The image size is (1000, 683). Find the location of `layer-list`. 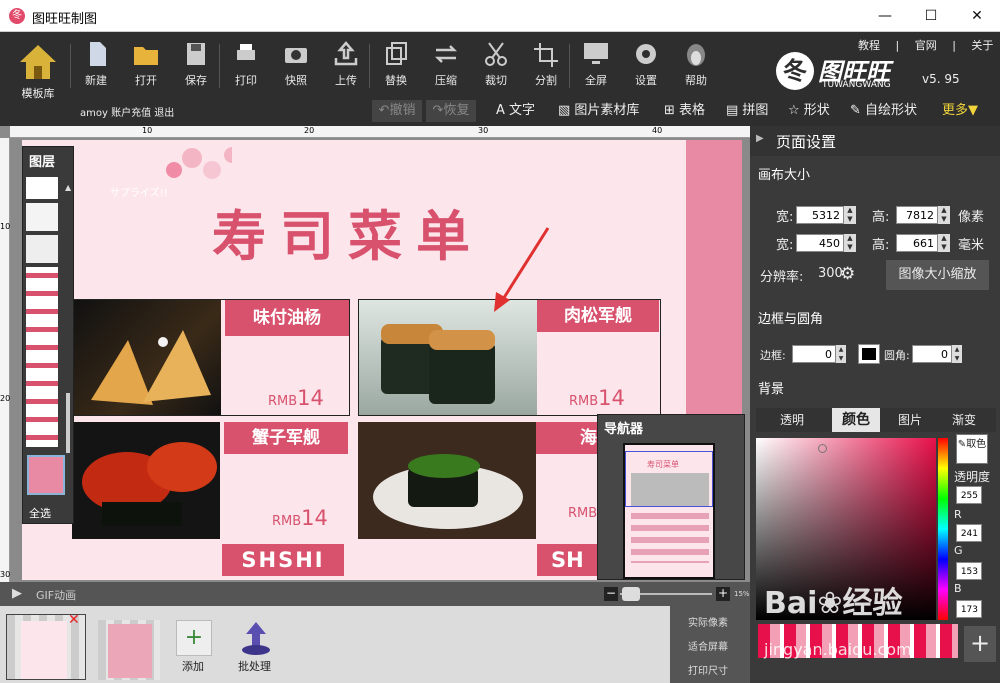

layer-list is located at coordinates (42, 313).